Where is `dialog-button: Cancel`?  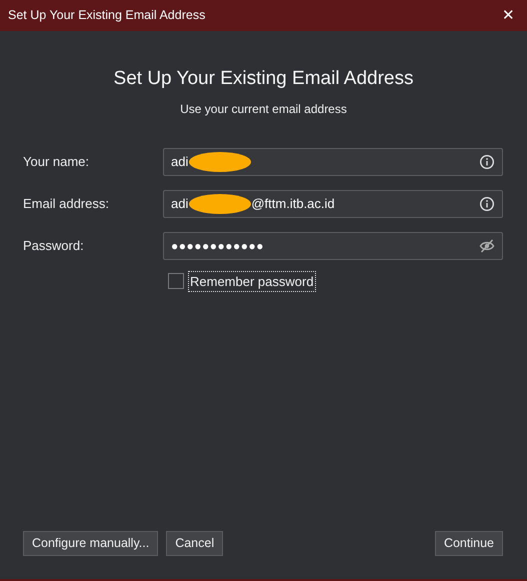
dialog-button: Cancel is located at coordinates (195, 543).